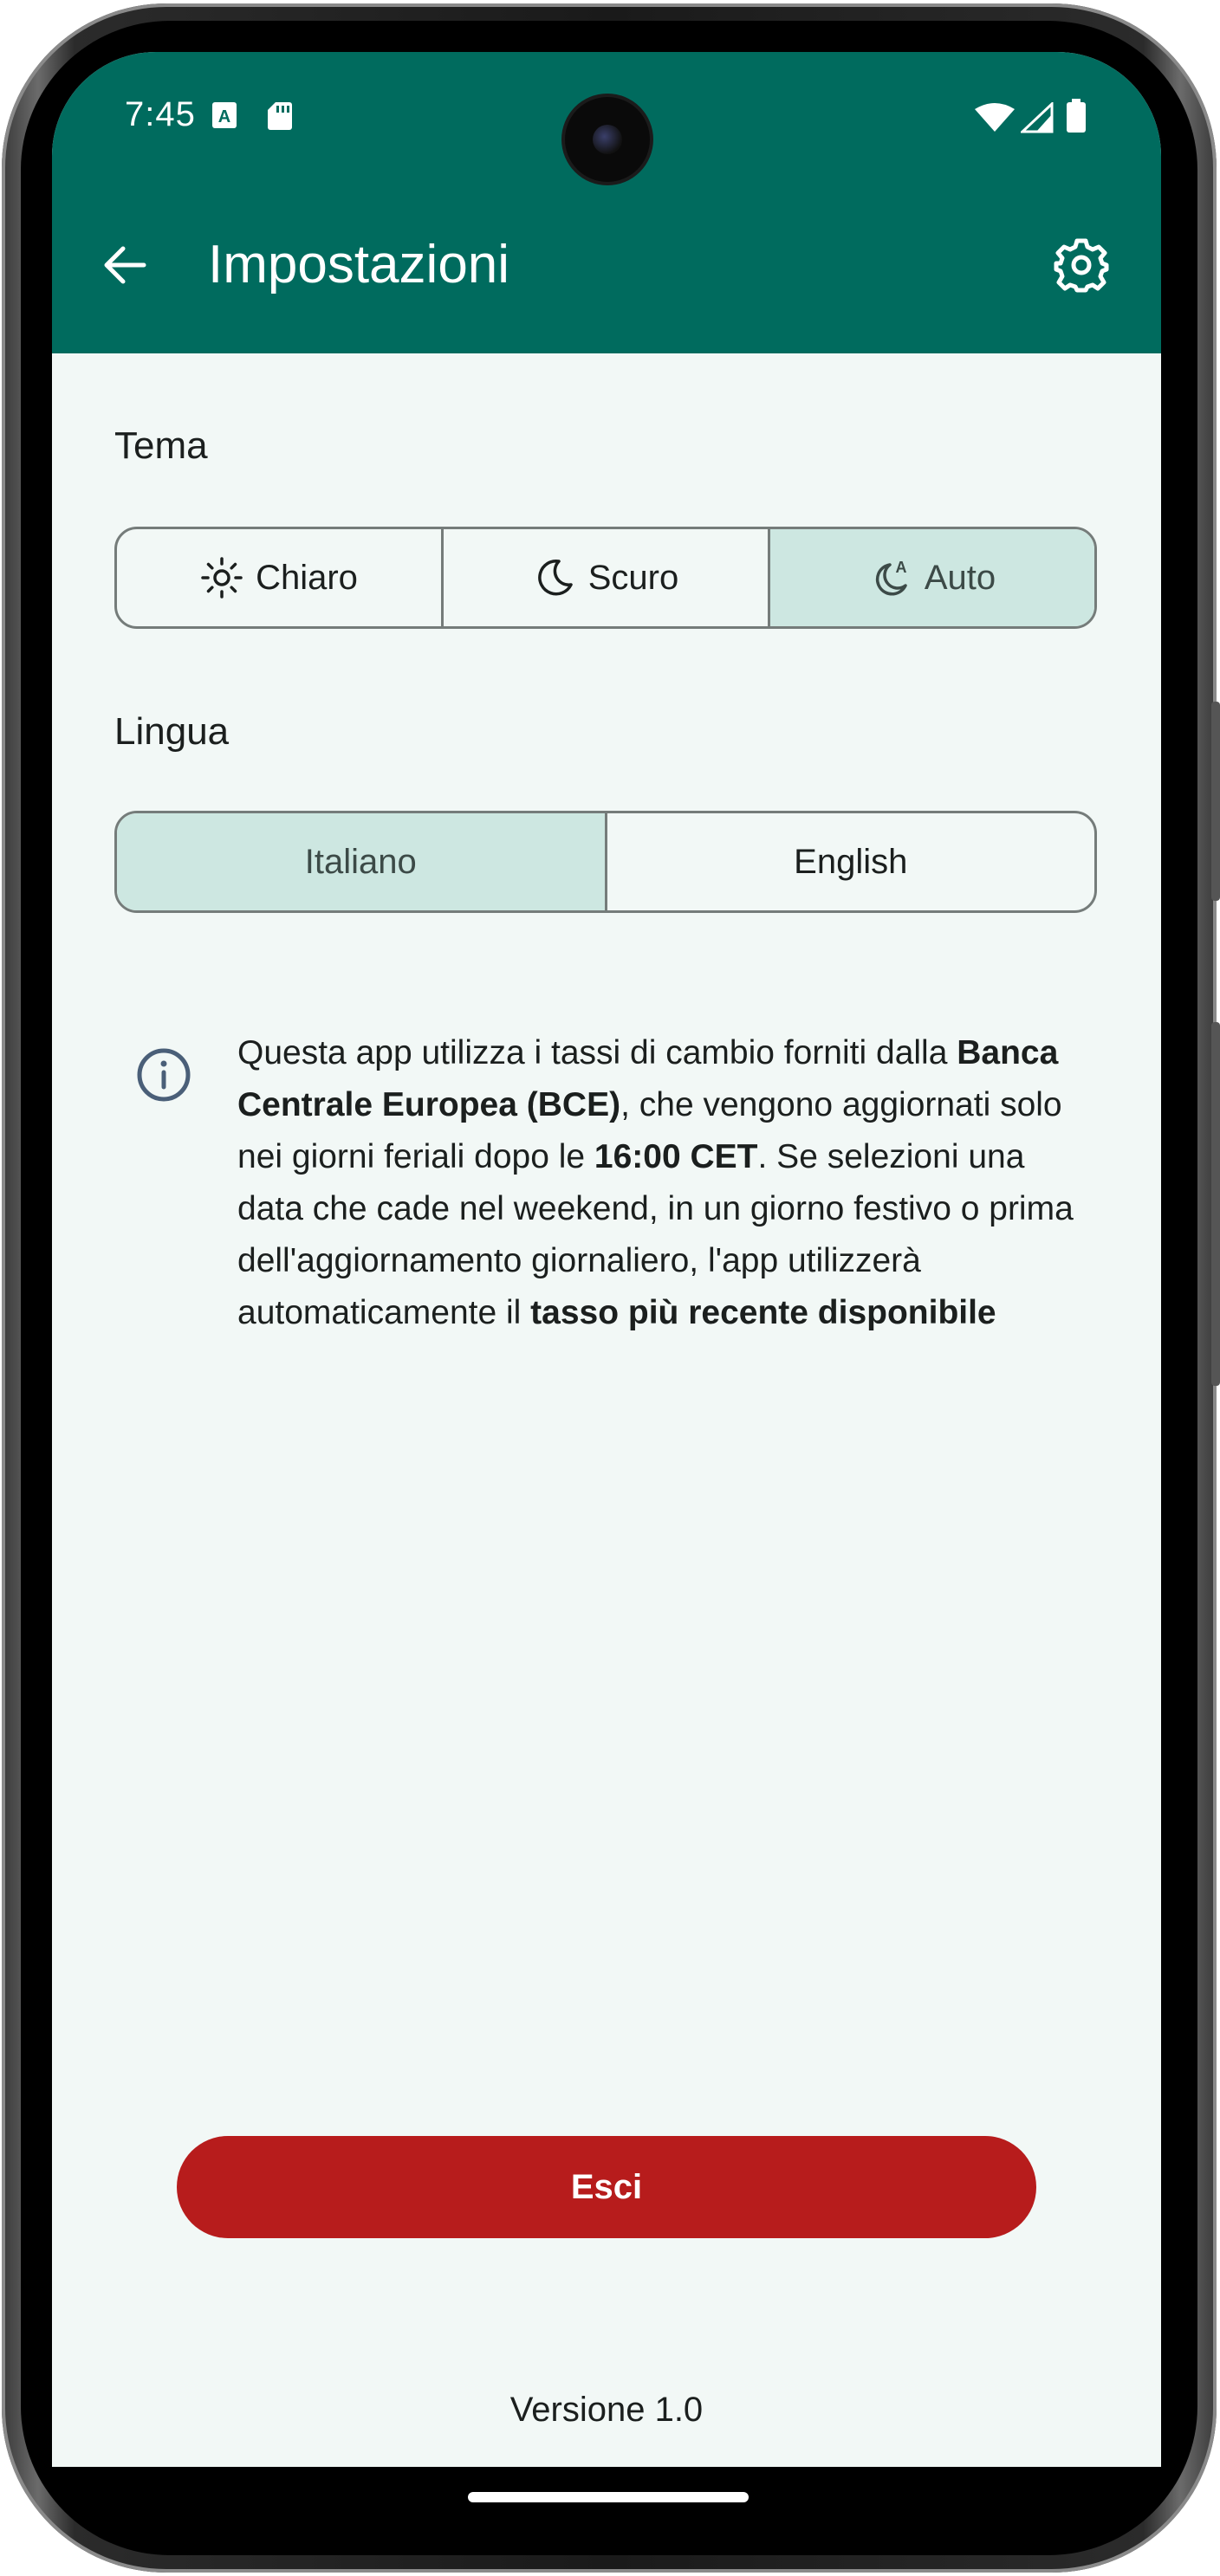 This screenshot has height=2576, width=1220. What do you see at coordinates (1037, 117) in the screenshot?
I see `signal-icon` at bounding box center [1037, 117].